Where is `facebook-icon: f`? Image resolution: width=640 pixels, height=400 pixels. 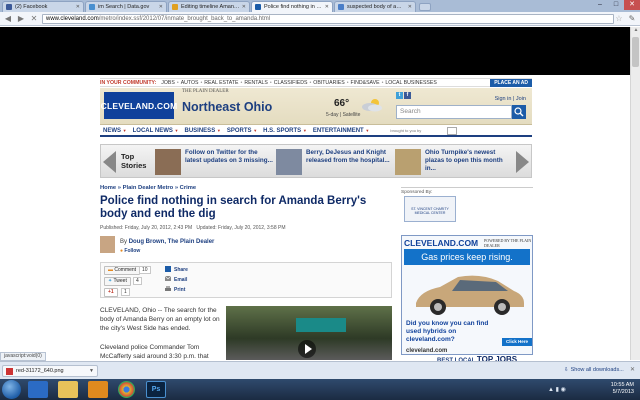
facebook-icon: f is located at coordinates (407, 95).